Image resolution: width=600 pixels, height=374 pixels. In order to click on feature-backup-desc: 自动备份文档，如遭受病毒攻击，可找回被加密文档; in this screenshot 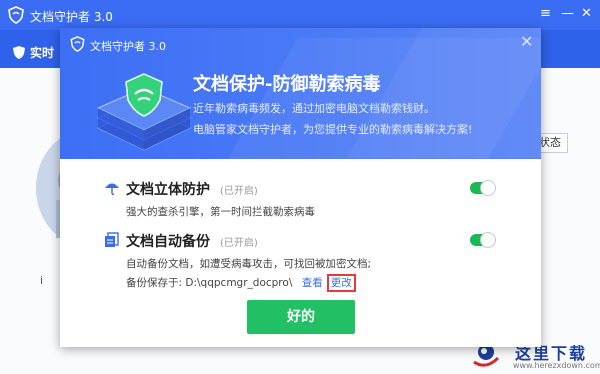, I will do `click(249, 264)`.